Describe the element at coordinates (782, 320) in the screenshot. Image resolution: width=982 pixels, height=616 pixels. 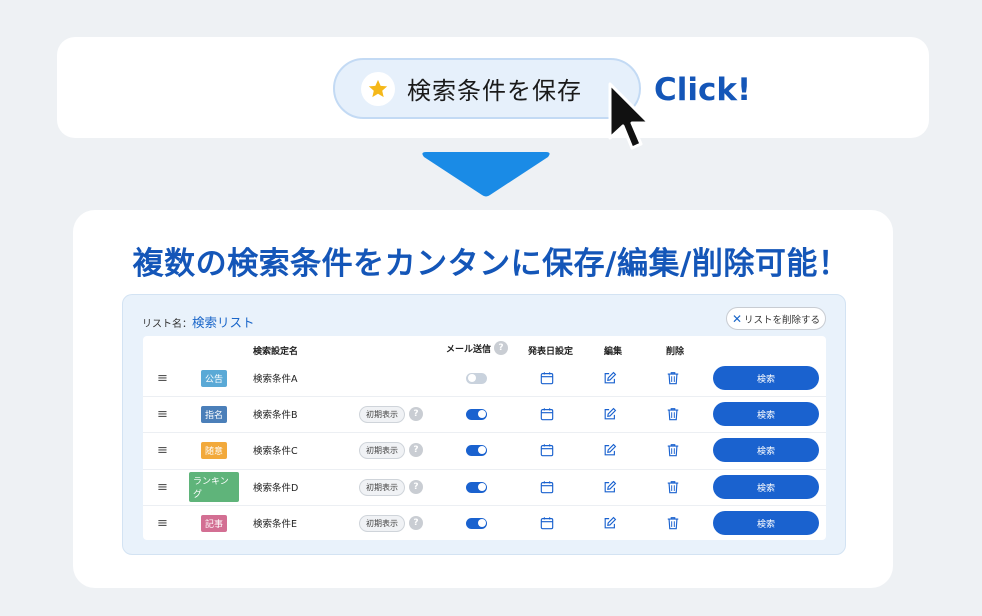
I see `delete-list-label: リストを削除する` at that location.